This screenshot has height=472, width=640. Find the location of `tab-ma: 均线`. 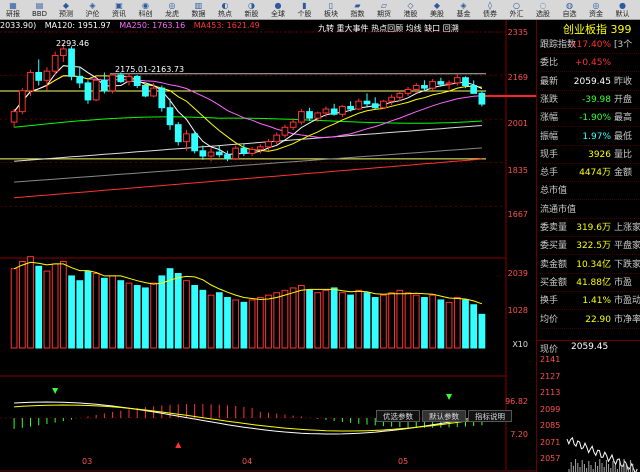

tab-ma: 均线 is located at coordinates (414, 28).